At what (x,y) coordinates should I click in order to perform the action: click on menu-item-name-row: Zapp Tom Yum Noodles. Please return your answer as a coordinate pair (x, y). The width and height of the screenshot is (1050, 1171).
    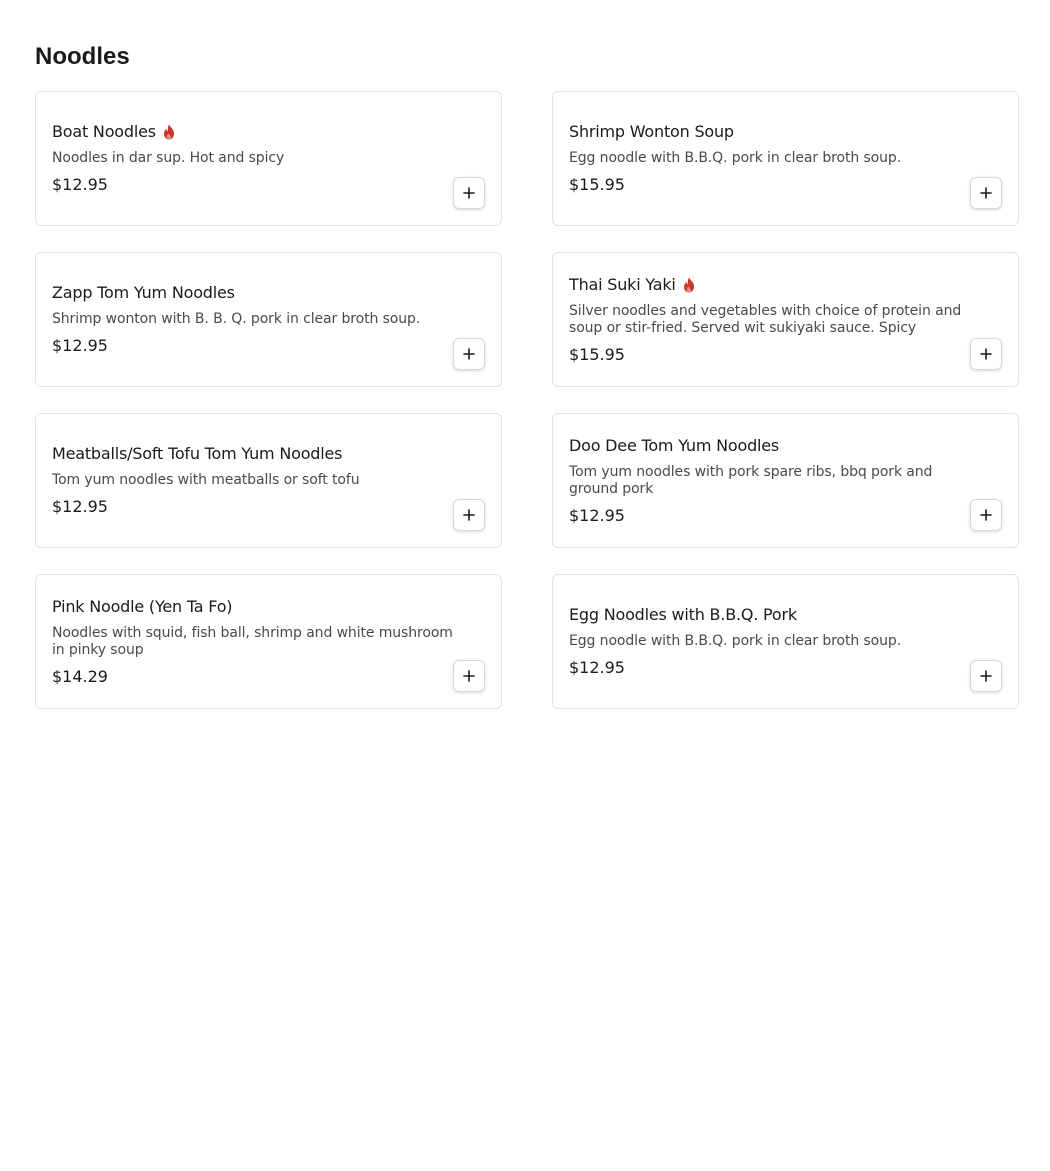
    Looking at the image, I should click on (256, 293).